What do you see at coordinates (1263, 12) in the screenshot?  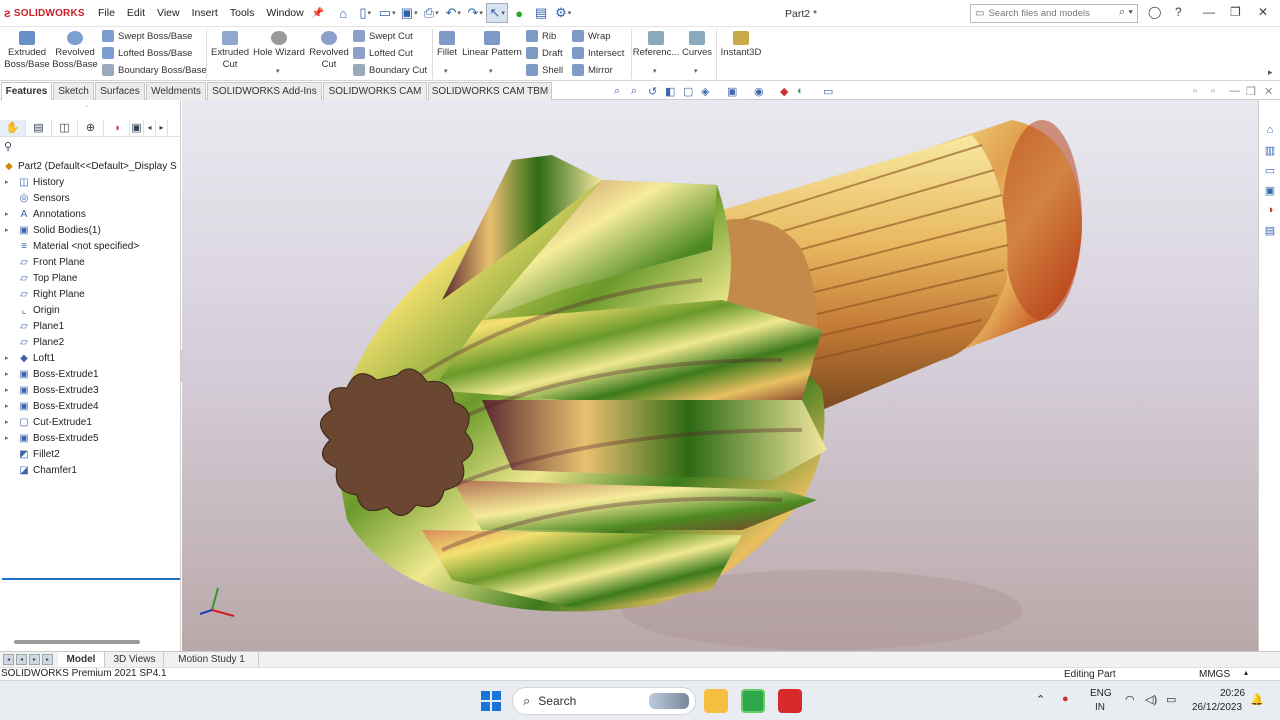 I see `close-icon: ✕` at bounding box center [1263, 12].